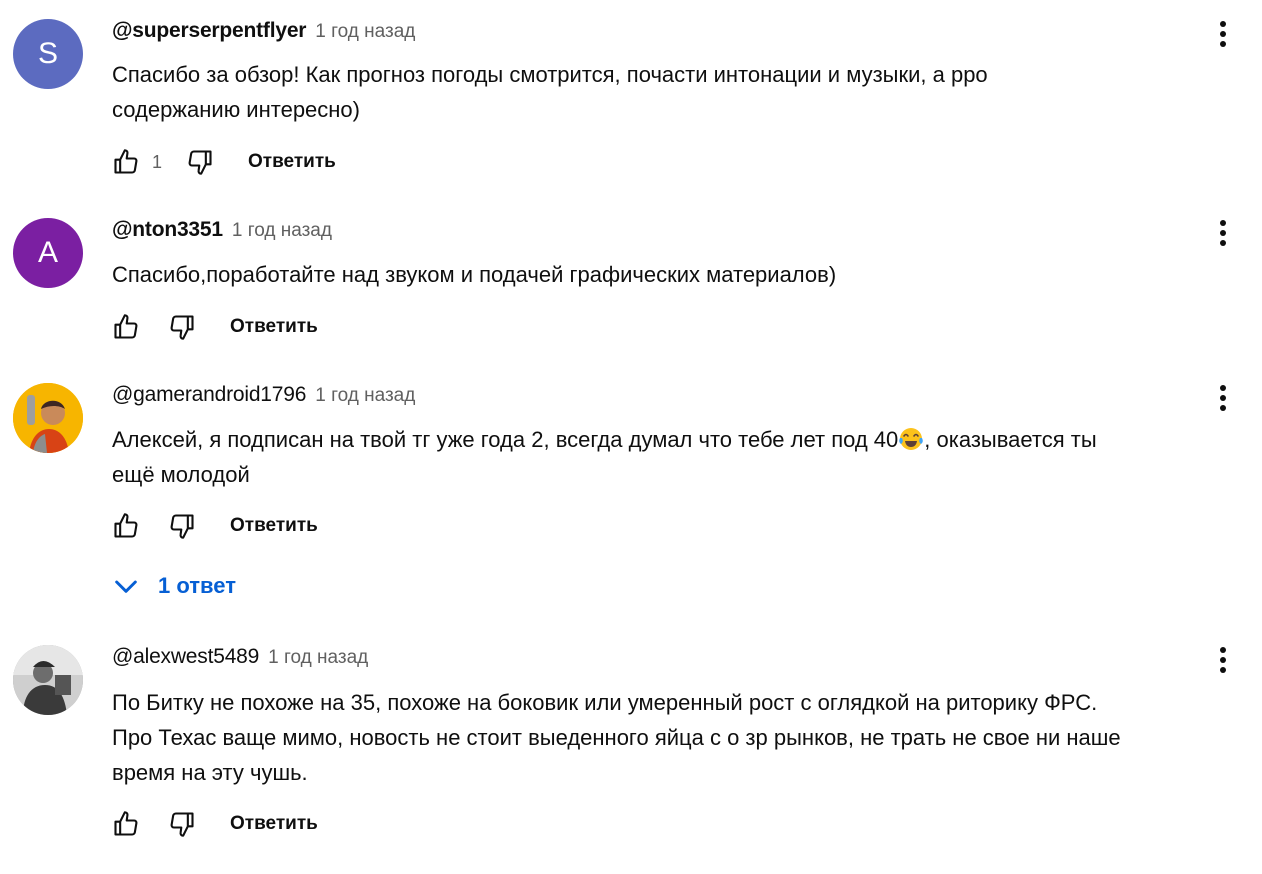 The width and height of the screenshot is (1262, 874). I want to click on avatar-letter: A, so click(47, 252).